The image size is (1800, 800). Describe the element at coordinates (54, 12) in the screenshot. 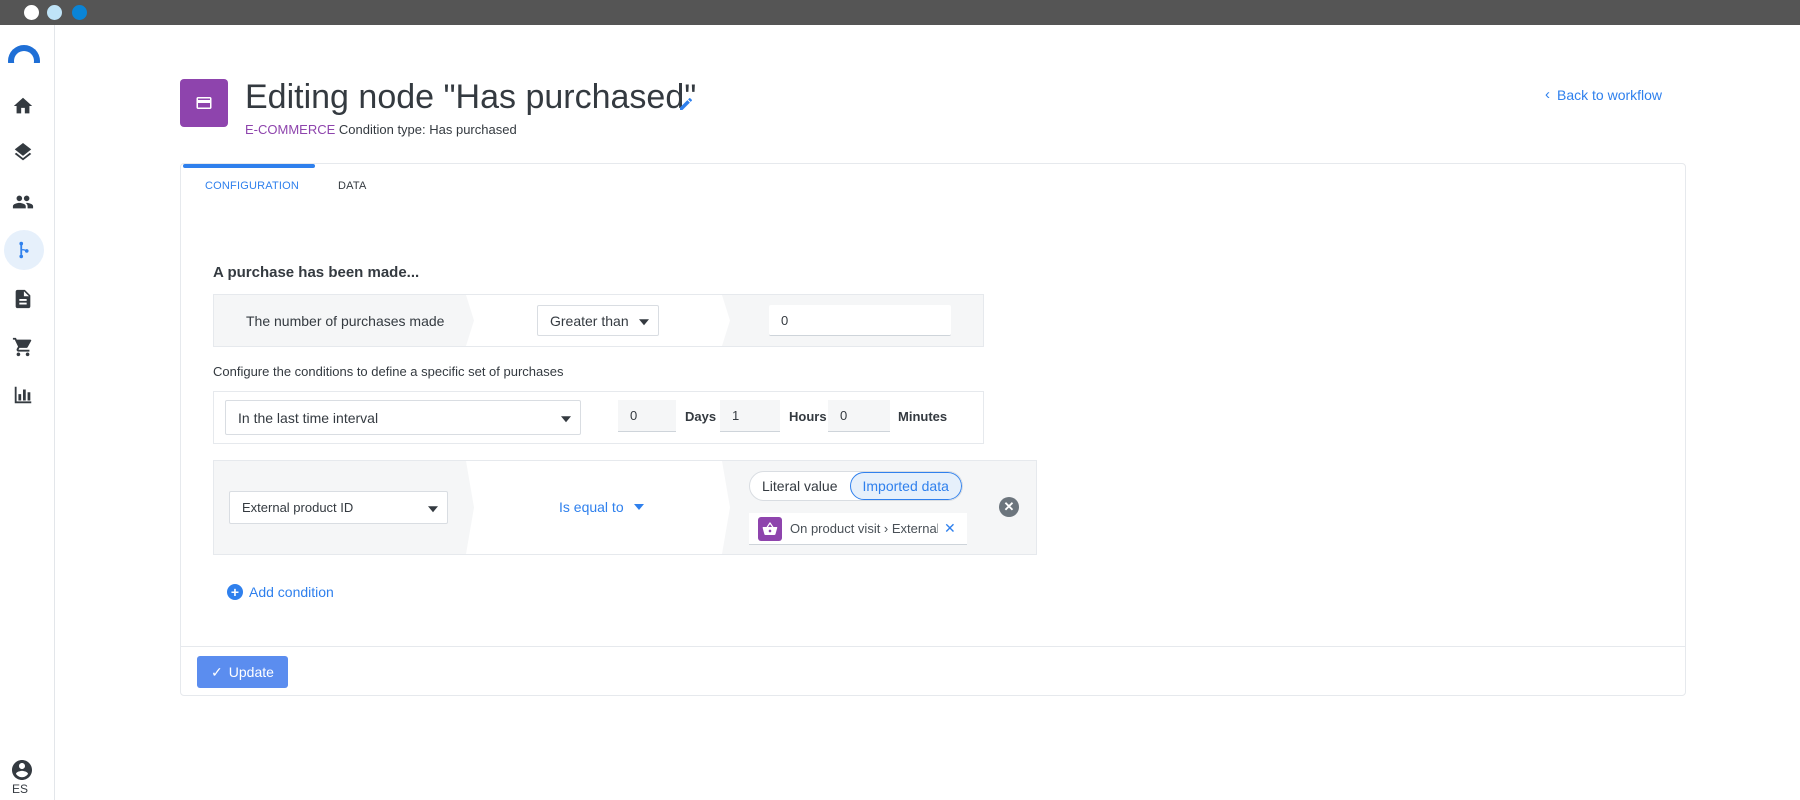

I see `window-minimize-dot` at that location.